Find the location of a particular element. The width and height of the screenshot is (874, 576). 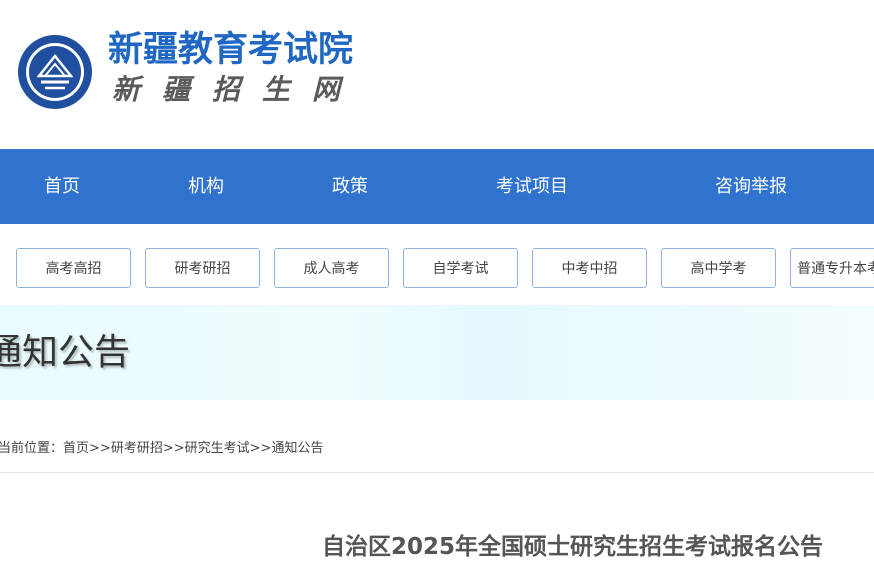

breadcrumb: 当前位置：首页>>研考研招>>研究生考试>>通知公告 is located at coordinates (161, 449).